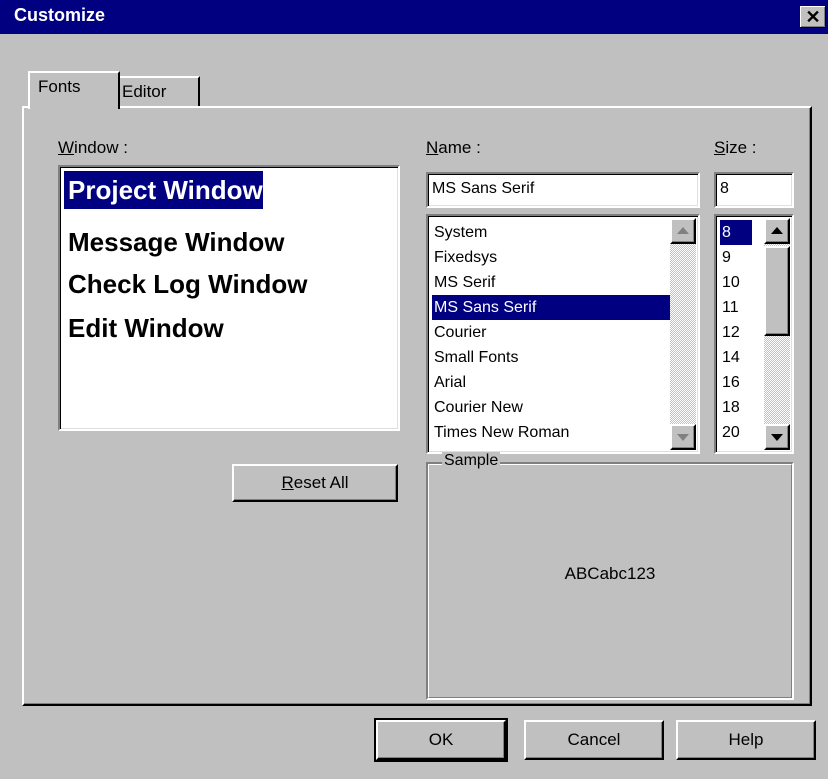 The image size is (828, 779). What do you see at coordinates (736, 357) in the screenshot?
I see `size-option-14: 14` at bounding box center [736, 357].